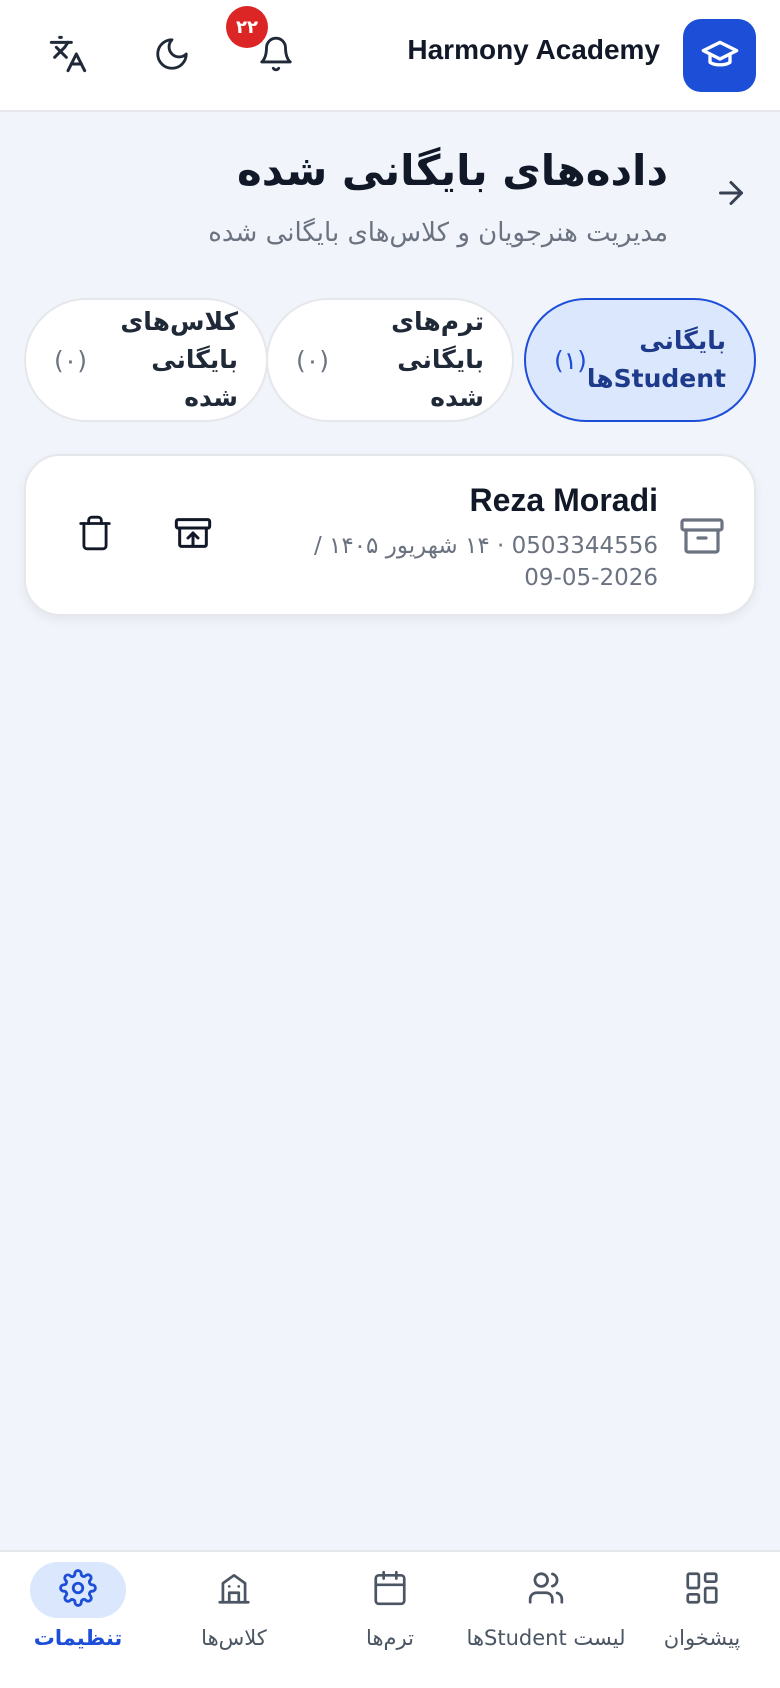 This screenshot has width=780, height=1688. I want to click on tab-archived-terms: ترم‌های بایگانی شده (۰), so click(390, 360).